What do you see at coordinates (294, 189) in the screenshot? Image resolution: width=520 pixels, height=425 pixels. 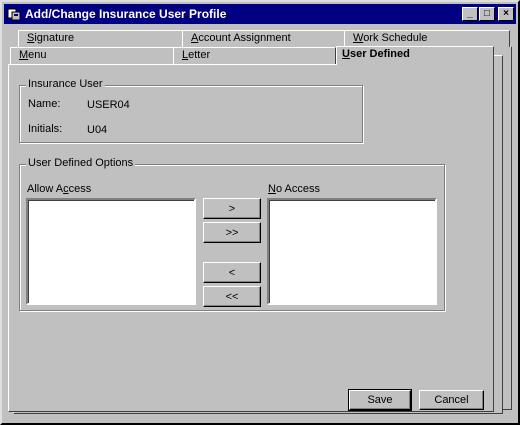 I see `no-access-label: No Access` at bounding box center [294, 189].